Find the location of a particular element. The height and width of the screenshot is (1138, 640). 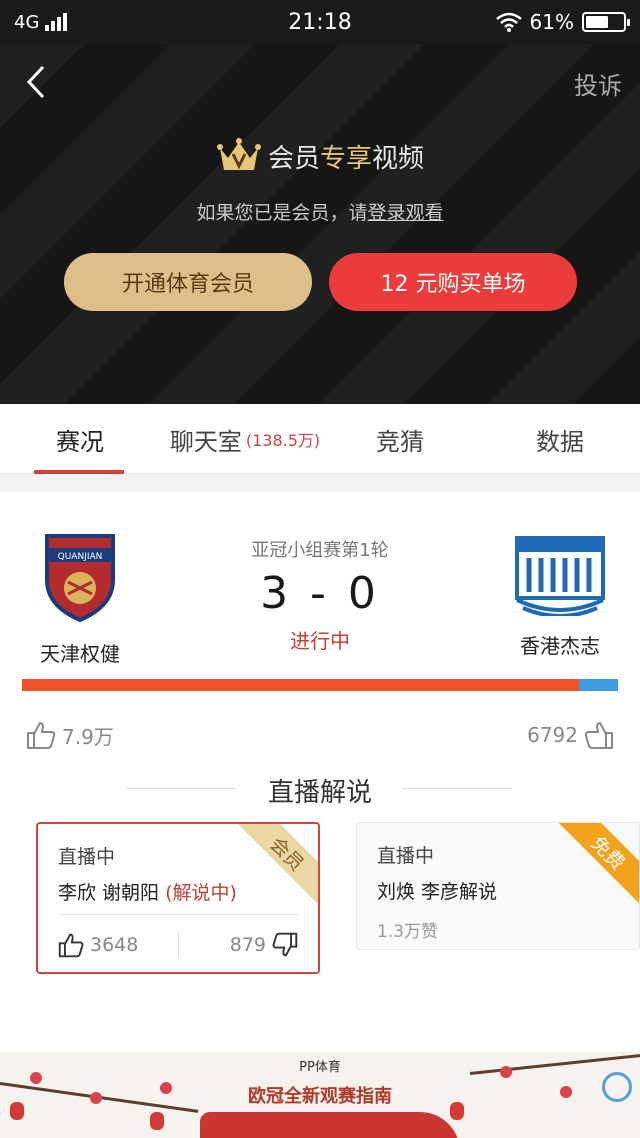

login-link: 登录观看 is located at coordinates (406, 213).